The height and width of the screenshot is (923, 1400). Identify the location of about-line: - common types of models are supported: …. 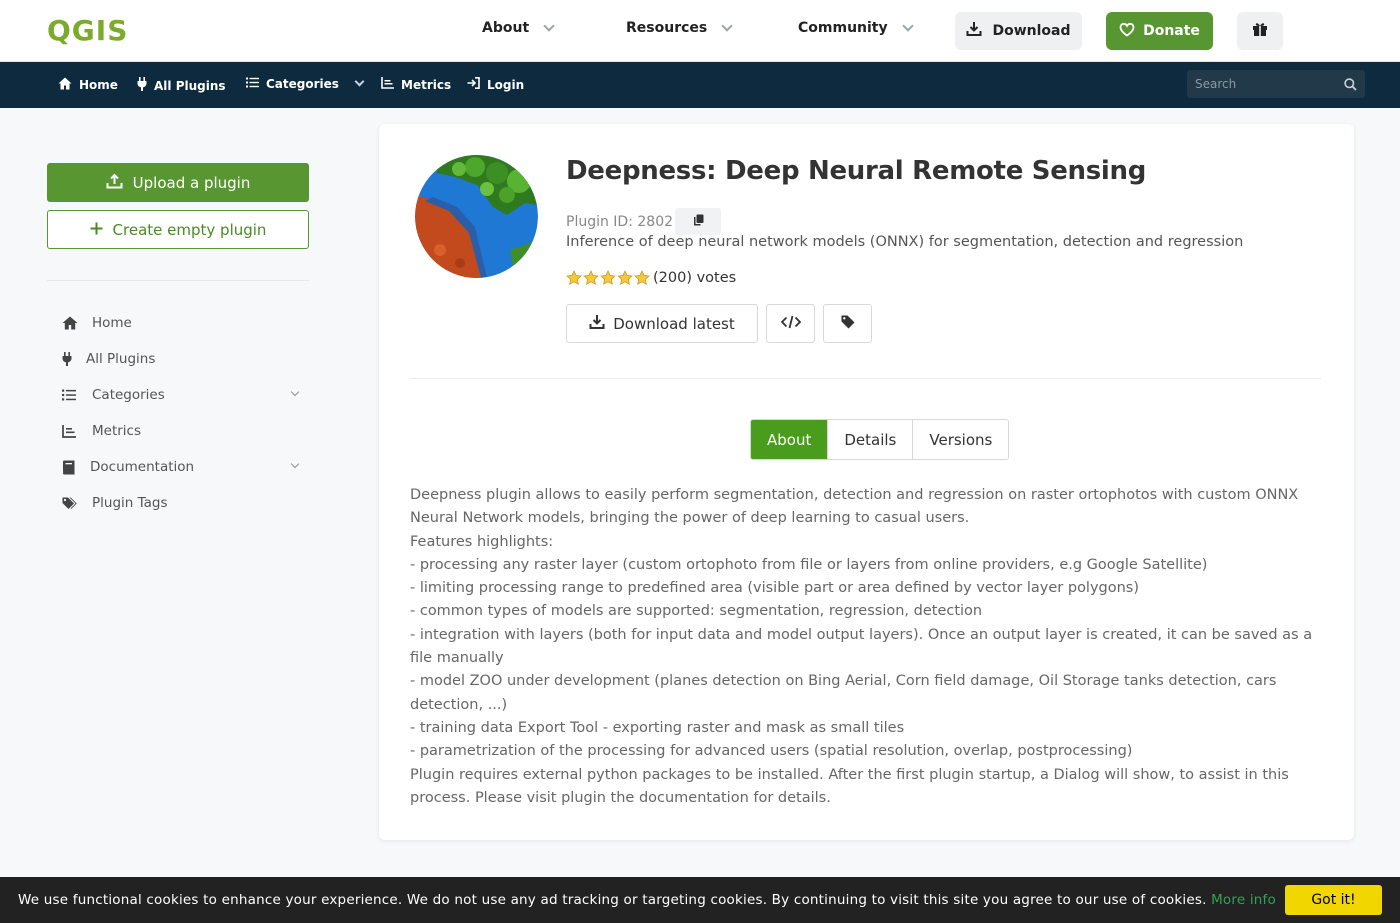
(696, 611).